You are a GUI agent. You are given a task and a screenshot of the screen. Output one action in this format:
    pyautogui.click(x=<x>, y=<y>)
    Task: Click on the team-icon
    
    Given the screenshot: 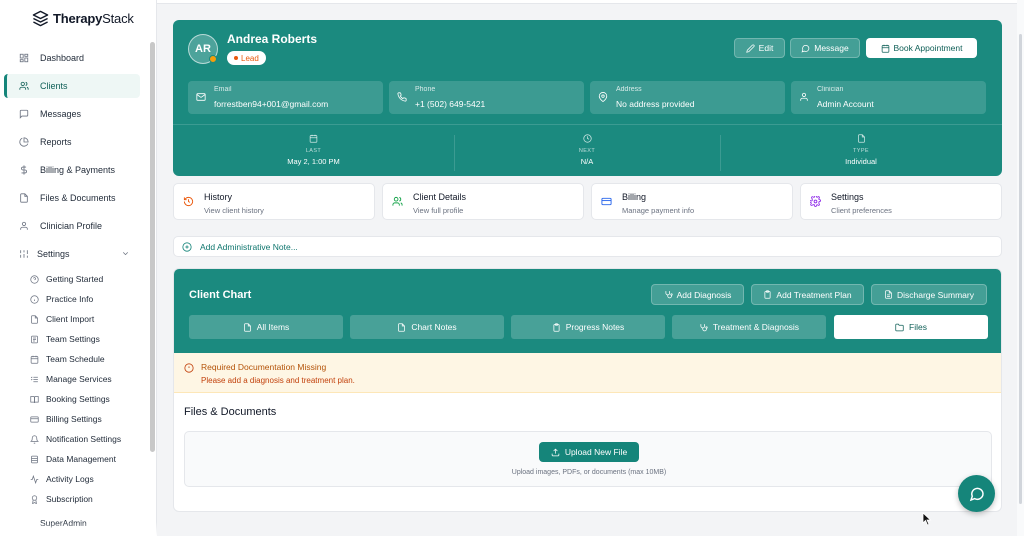 What is the action you would take?
    pyautogui.click(x=34, y=339)
    